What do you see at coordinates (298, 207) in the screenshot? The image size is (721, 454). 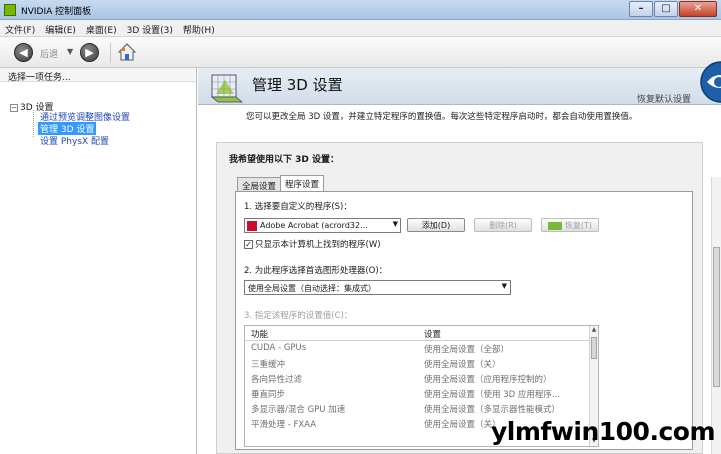 I see `step-1-label: 1. 选择要自定义的程序(S)：` at bounding box center [298, 207].